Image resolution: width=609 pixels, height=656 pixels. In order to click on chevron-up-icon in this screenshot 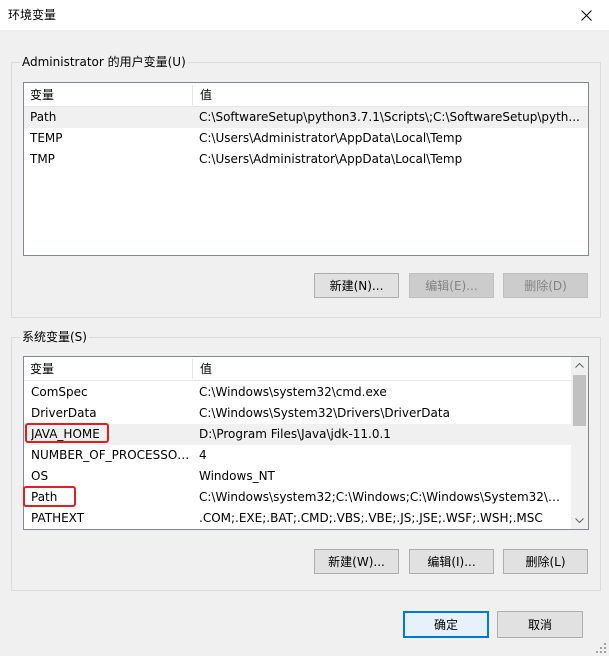, I will do `click(579, 365)`.